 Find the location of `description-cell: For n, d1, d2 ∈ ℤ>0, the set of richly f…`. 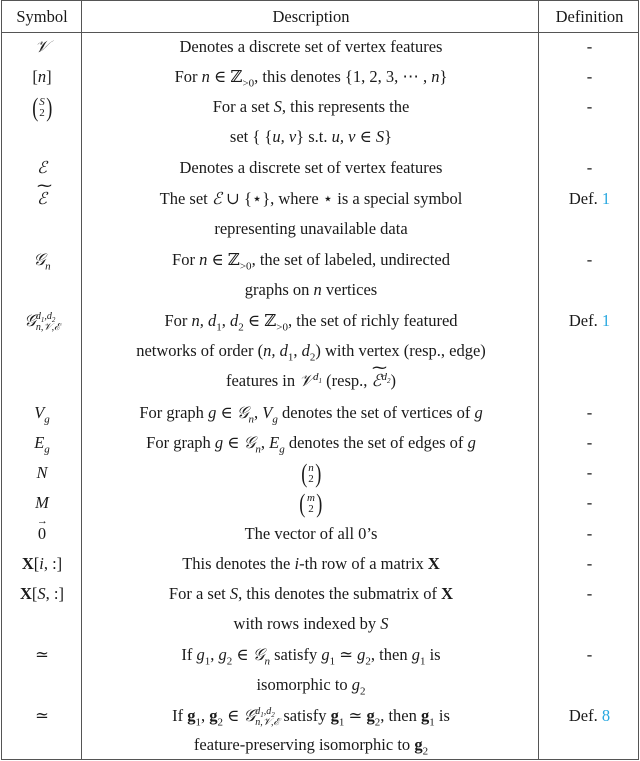

description-cell: For n, d1, d2 ∈ ℤ>0, the set of richly f… is located at coordinates (311, 322).